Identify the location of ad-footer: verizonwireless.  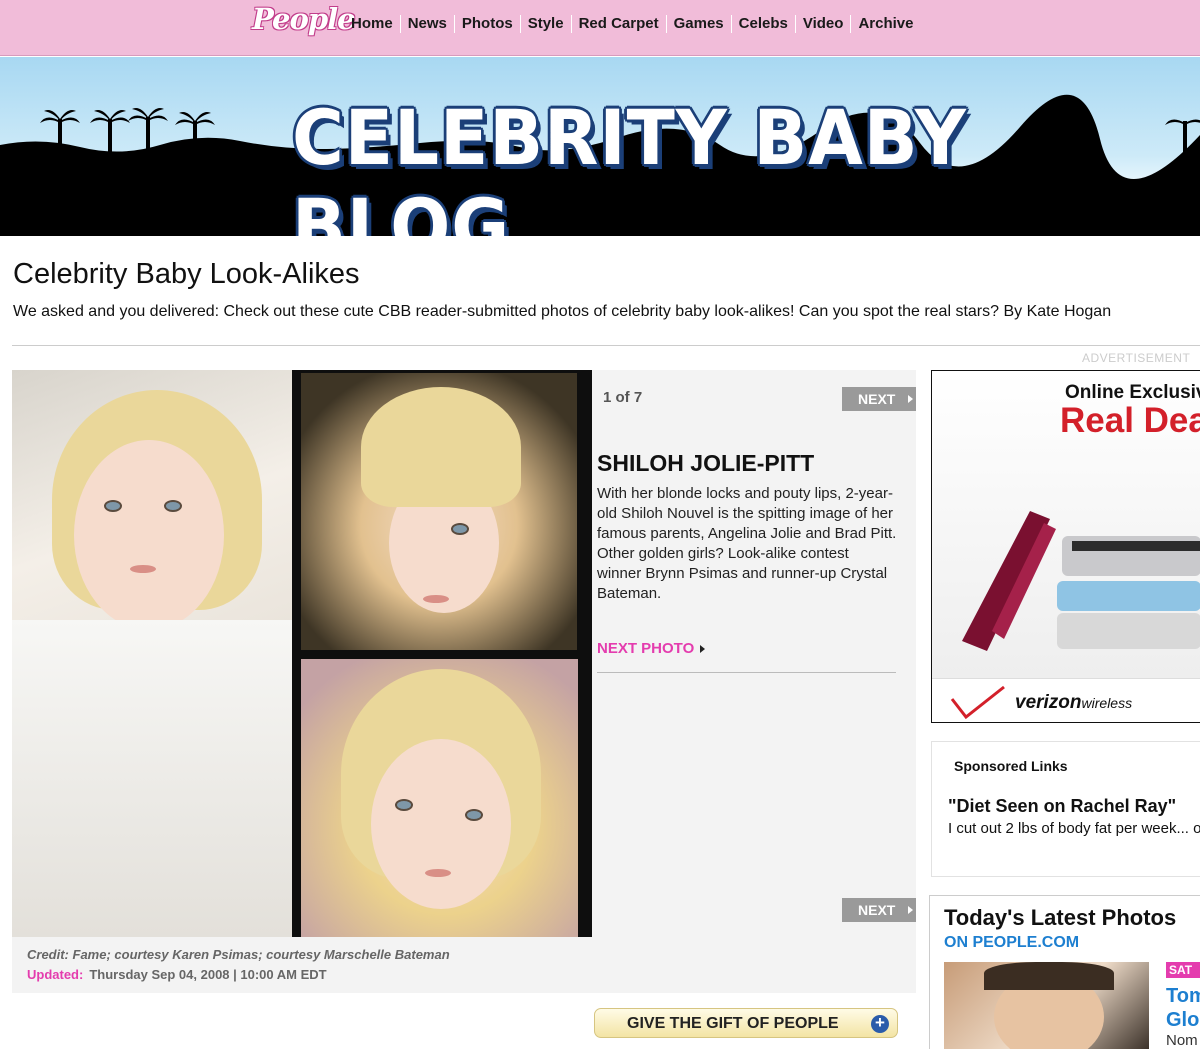
(1066, 700).